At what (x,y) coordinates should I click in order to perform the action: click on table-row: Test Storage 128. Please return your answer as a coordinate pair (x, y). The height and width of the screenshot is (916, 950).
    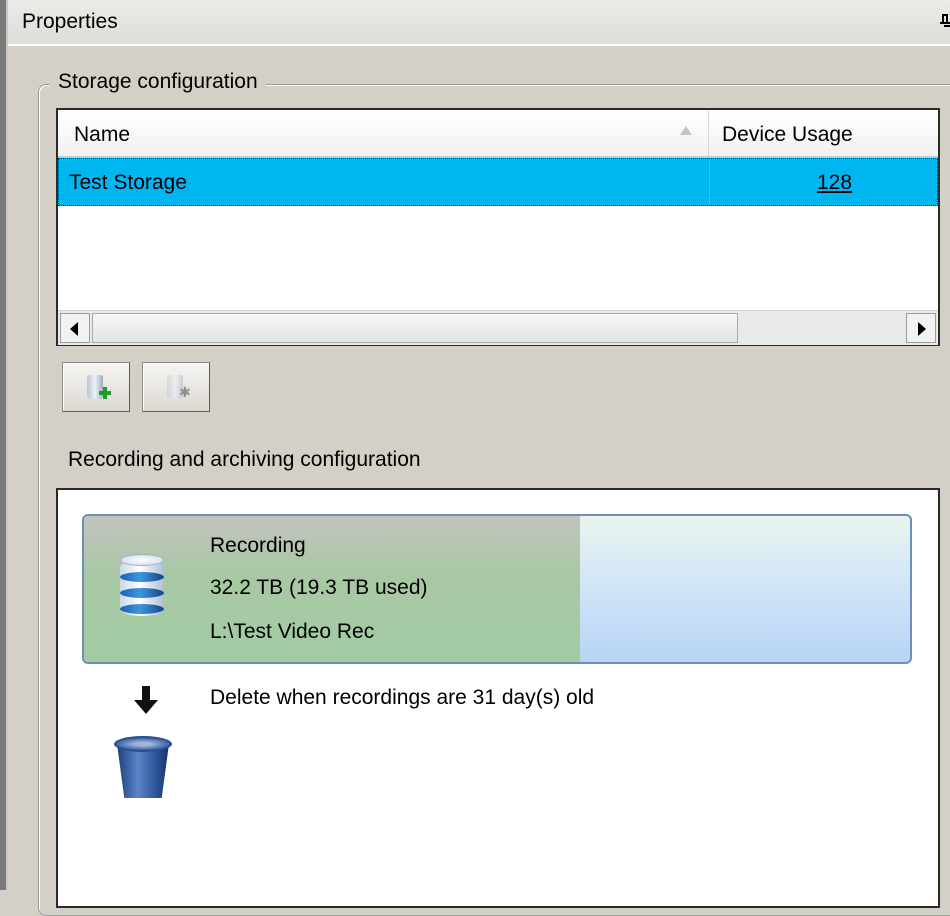
    Looking at the image, I should click on (498, 182).